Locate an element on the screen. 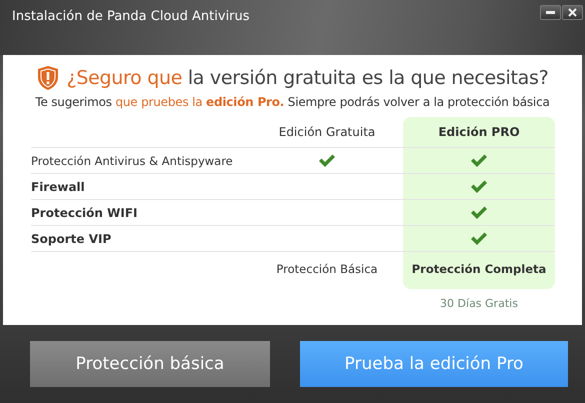 The height and width of the screenshot is (403, 585). trial-note: 30 Días Gratis is located at coordinates (479, 303).